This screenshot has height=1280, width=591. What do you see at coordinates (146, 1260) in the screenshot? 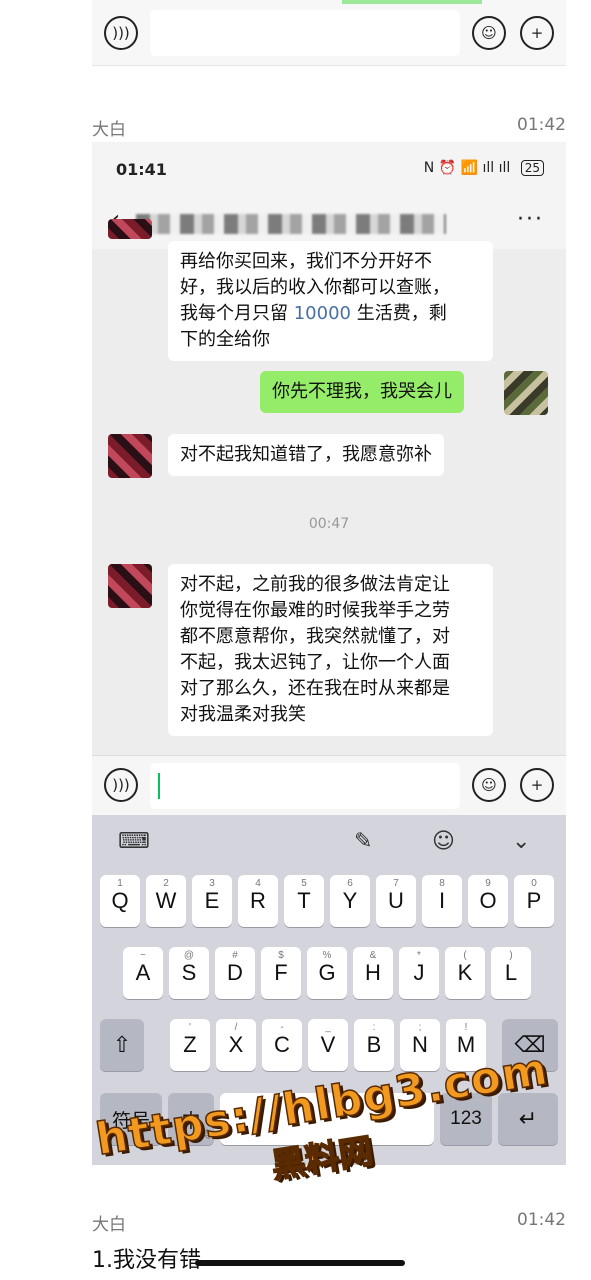
I see `post-text: 1.我没有错` at bounding box center [146, 1260].